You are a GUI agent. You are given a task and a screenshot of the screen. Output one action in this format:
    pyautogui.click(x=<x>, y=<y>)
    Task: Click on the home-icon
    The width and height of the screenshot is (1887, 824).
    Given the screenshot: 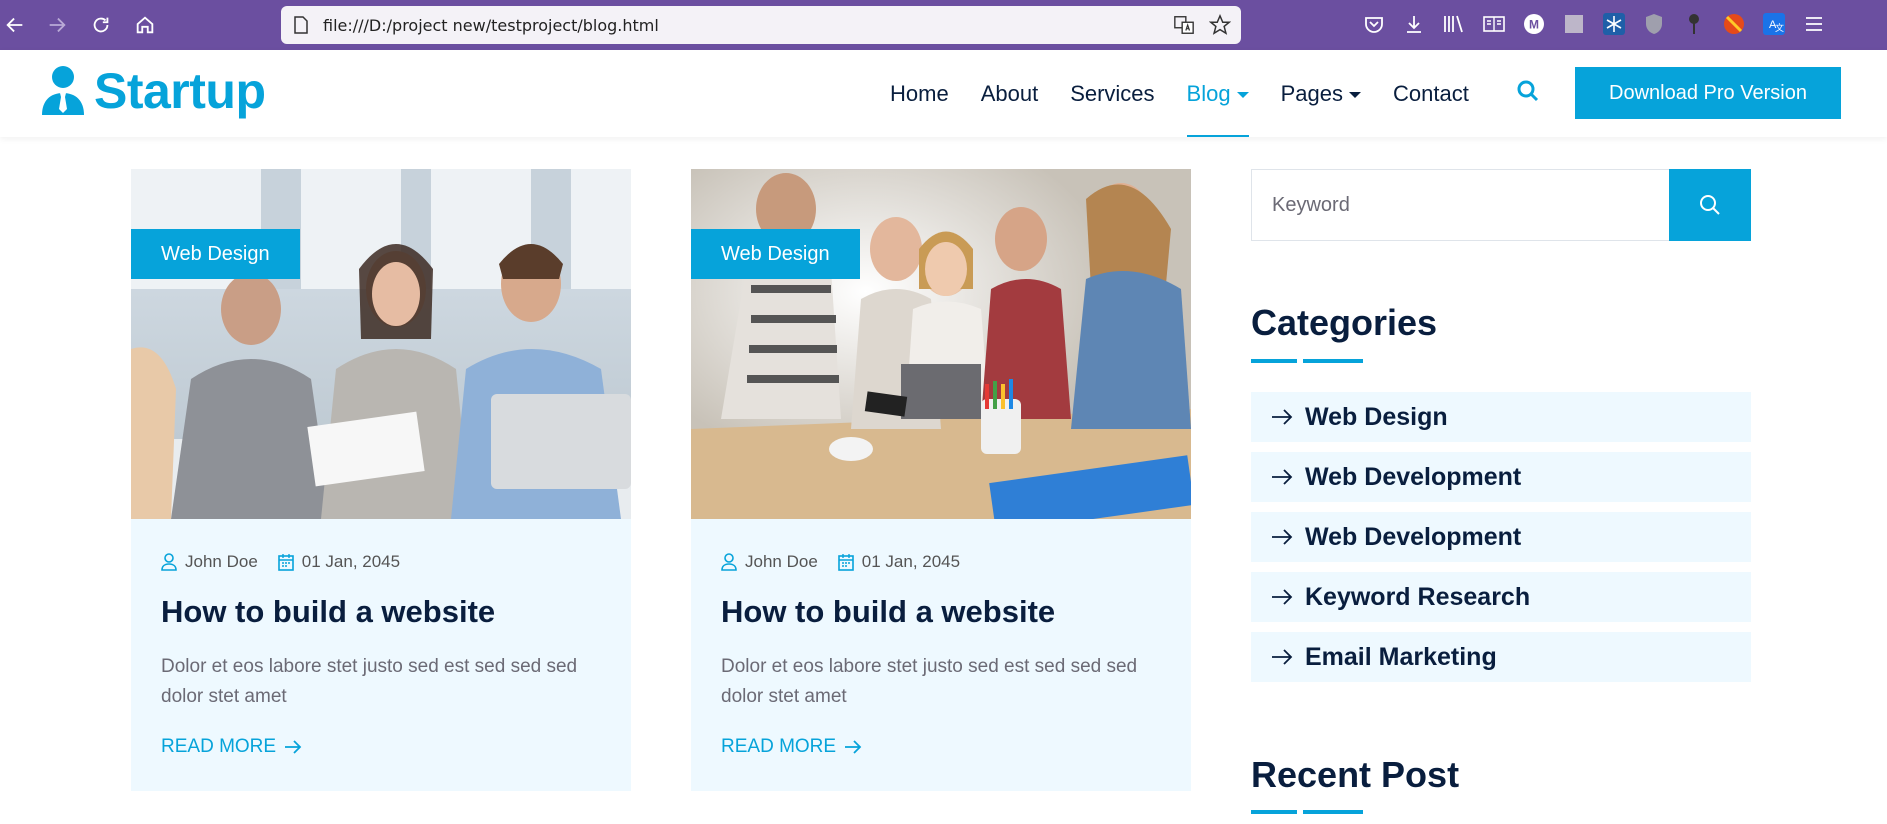 What is the action you would take?
    pyautogui.click(x=145, y=25)
    